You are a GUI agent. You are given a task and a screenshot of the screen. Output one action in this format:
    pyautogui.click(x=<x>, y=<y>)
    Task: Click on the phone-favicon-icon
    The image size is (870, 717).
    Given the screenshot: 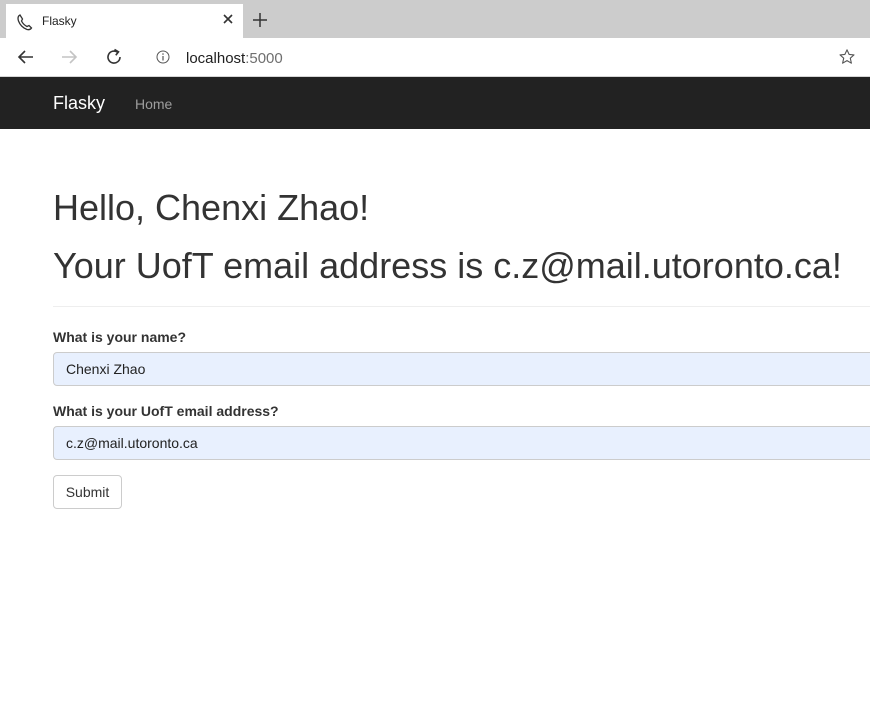 What is the action you would take?
    pyautogui.click(x=25, y=22)
    